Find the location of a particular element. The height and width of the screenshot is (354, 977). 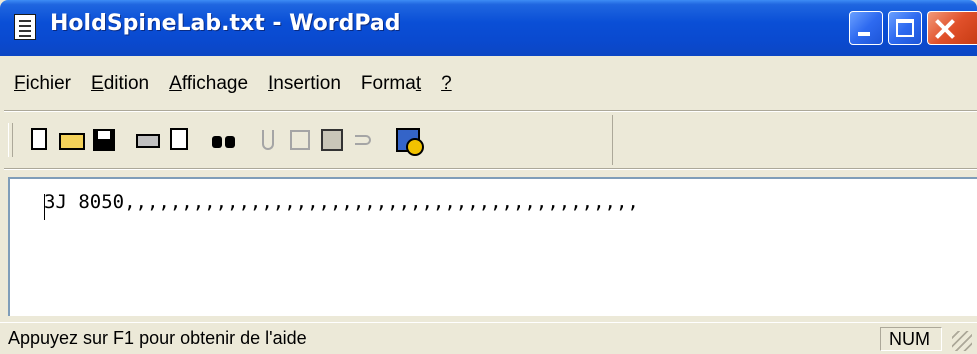

menu-fichier: Fichier is located at coordinates (42, 85).